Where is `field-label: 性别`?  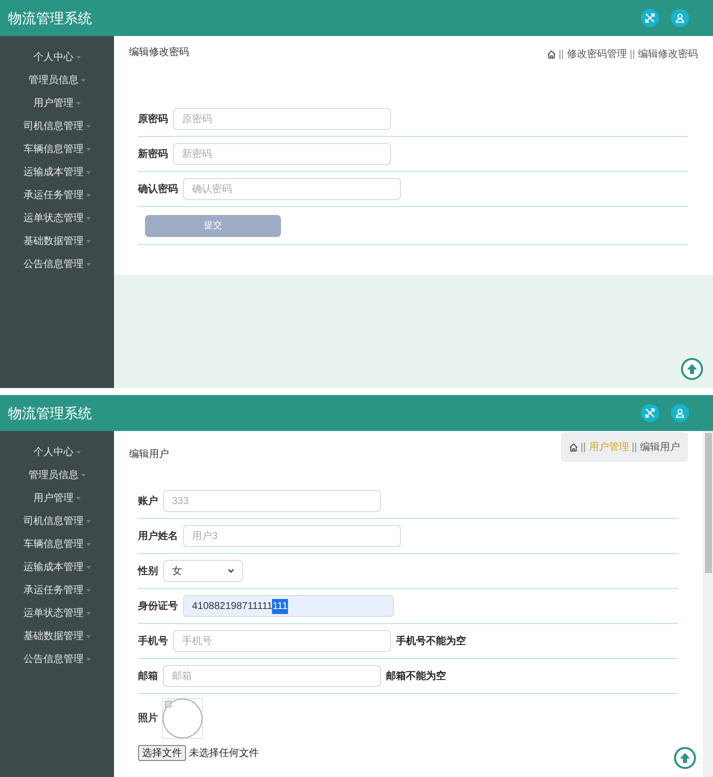 field-label: 性别 is located at coordinates (148, 571).